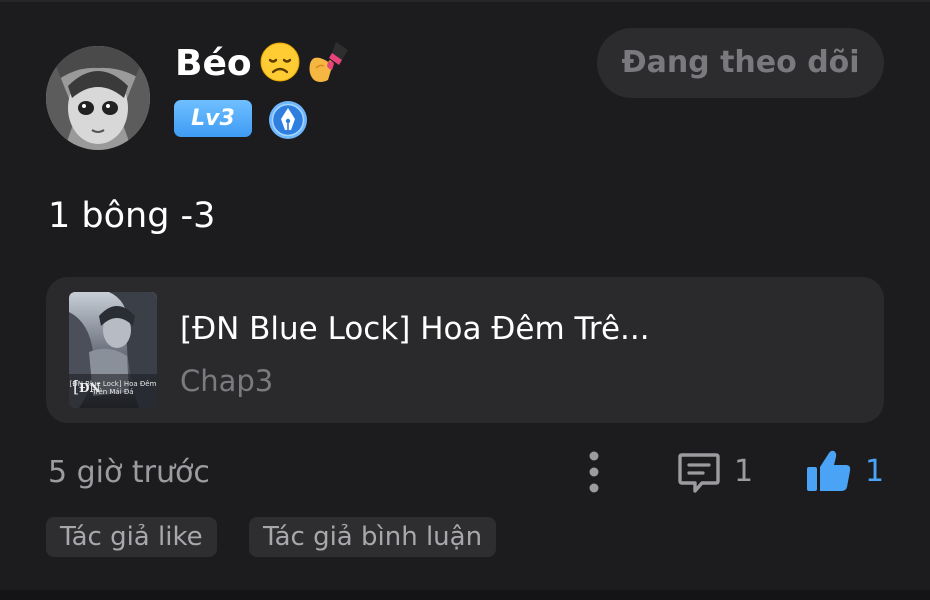 The height and width of the screenshot is (600, 930). I want to click on story-chapter: Chap3, so click(227, 381).